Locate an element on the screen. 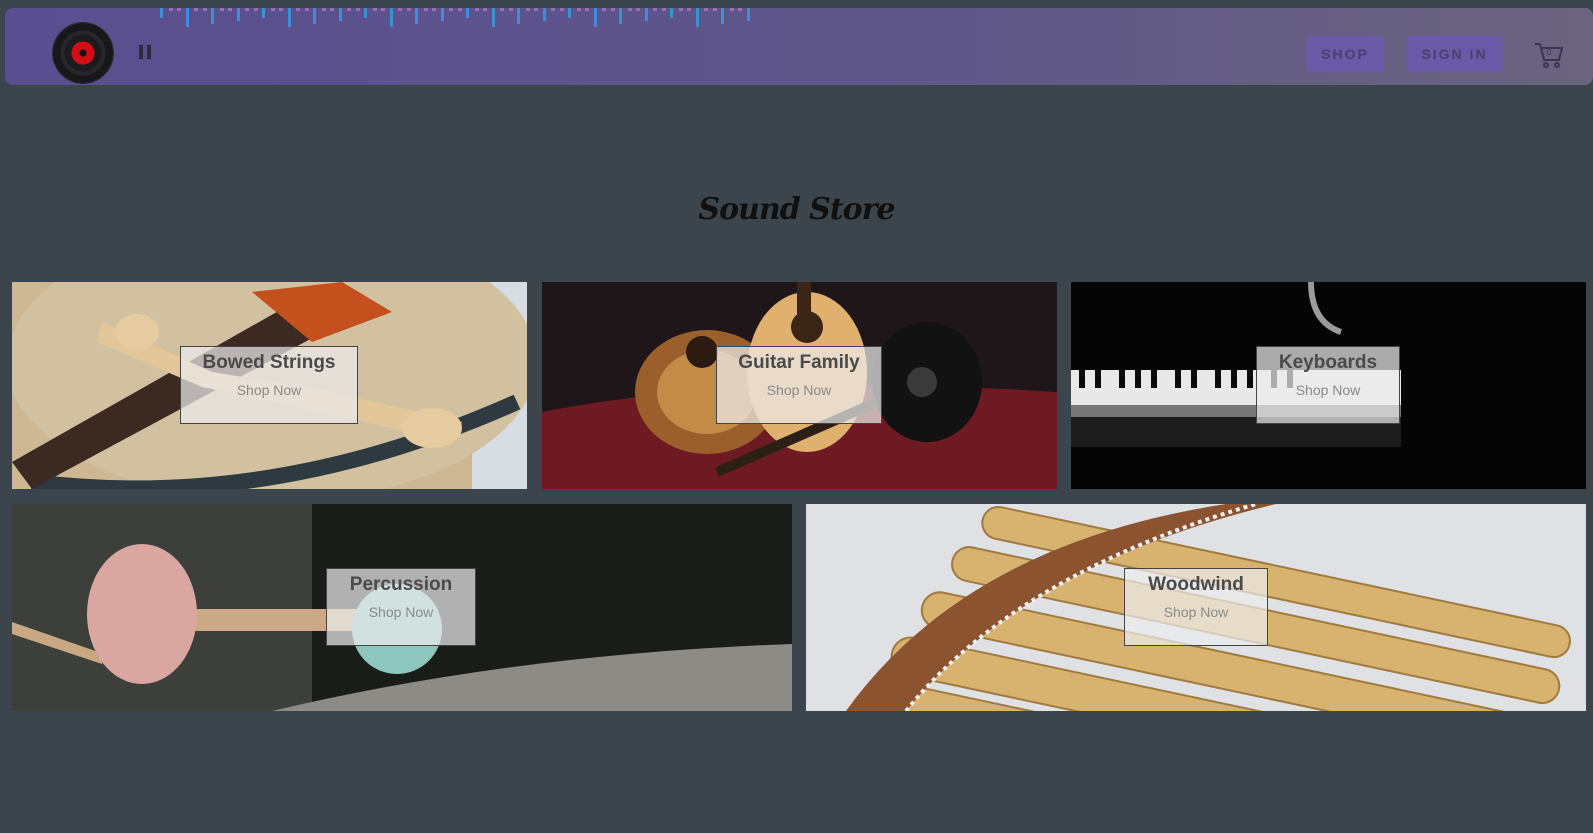 Image resolution: width=1593 pixels, height=833 pixels. category-card-woodwind: Woodwind Shop Now is located at coordinates (1196, 607).